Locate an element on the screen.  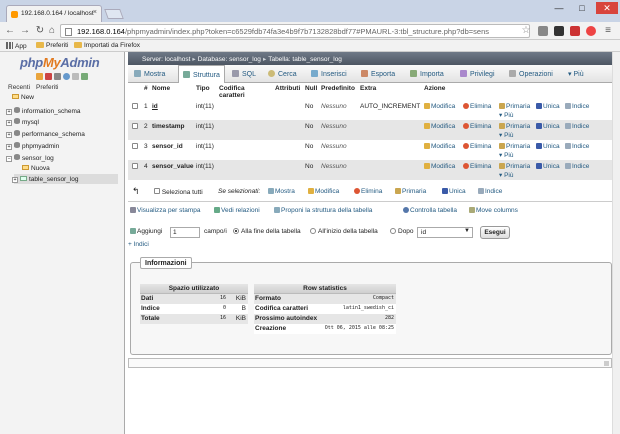
star-icon: ☆ is located at coordinates (526, 31).